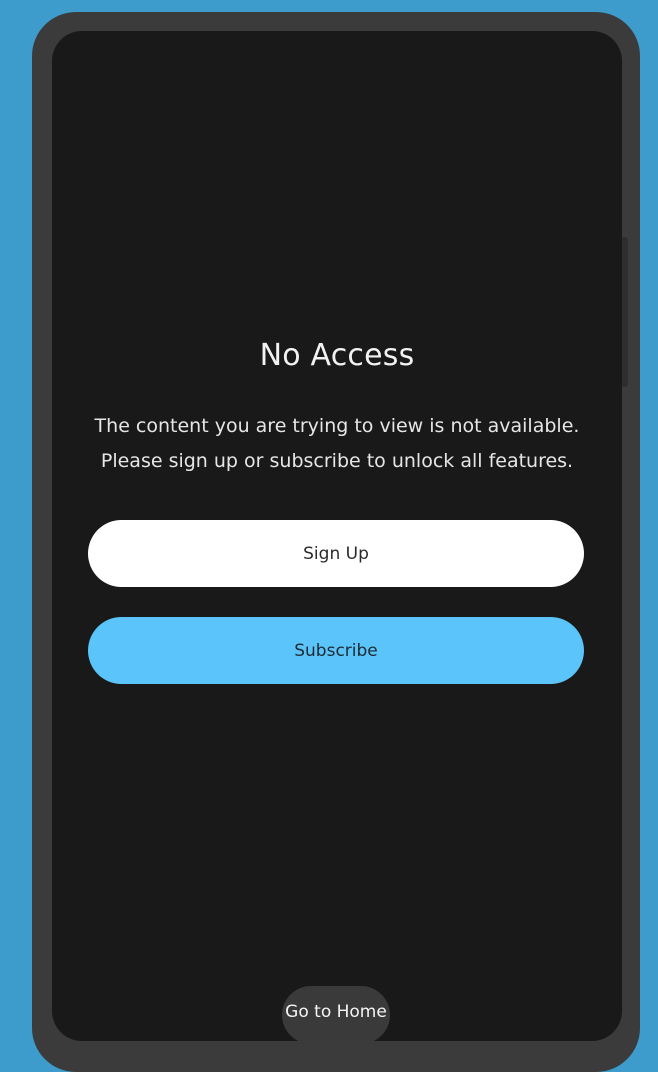 The image size is (658, 1072). I want to click on sign-up-button: Sign Up, so click(336, 553).